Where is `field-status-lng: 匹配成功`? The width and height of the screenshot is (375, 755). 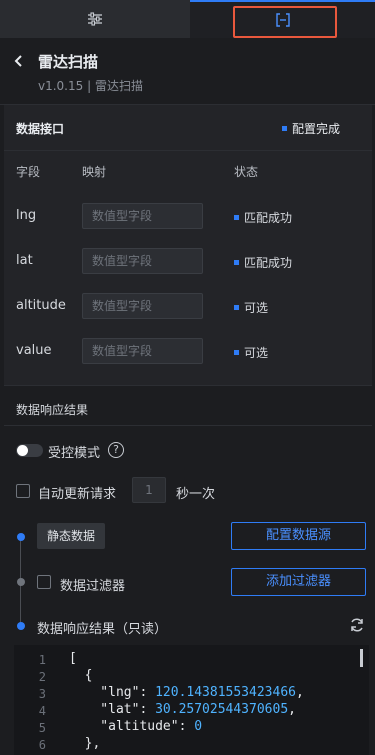 field-status-lng: 匹配成功 is located at coordinates (263, 217).